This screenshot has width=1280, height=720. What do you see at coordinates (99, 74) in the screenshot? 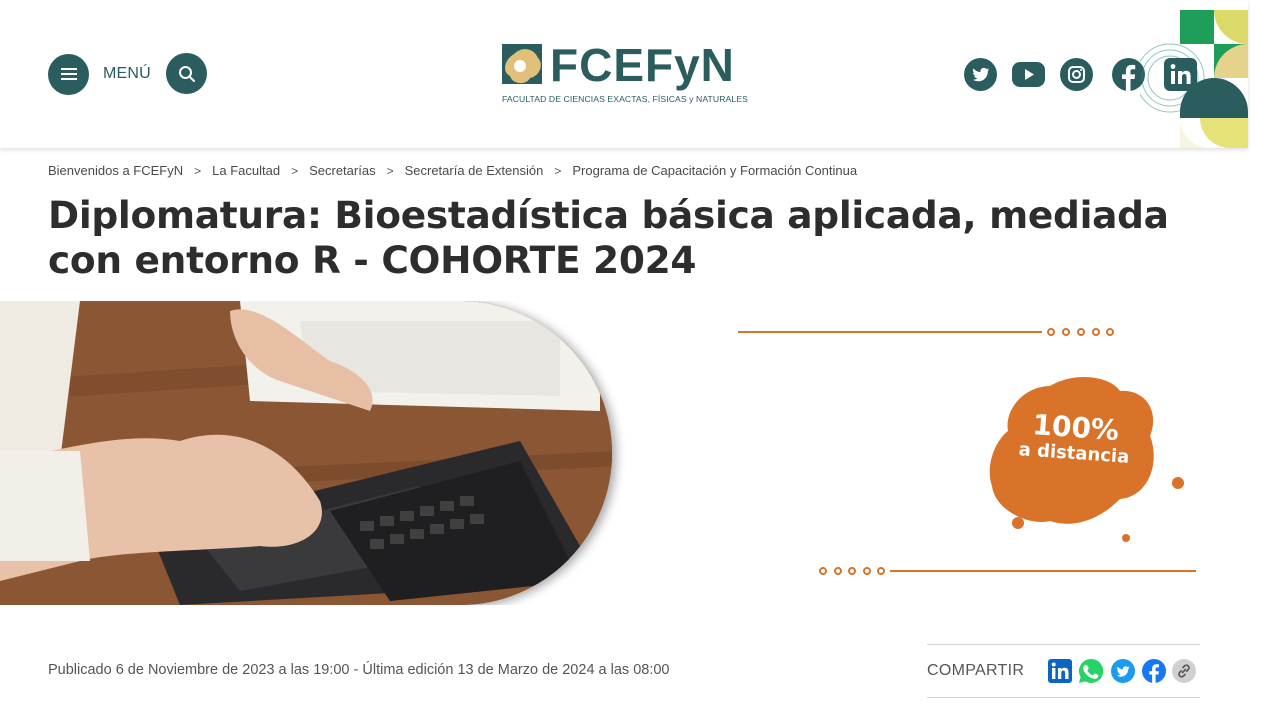
I see `menu-button: MENÚ` at bounding box center [99, 74].